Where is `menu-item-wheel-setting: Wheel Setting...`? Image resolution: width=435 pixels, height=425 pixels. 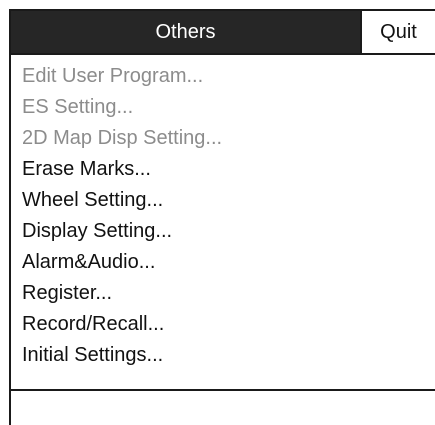 menu-item-wheel-setting: Wheel Setting... is located at coordinates (223, 200).